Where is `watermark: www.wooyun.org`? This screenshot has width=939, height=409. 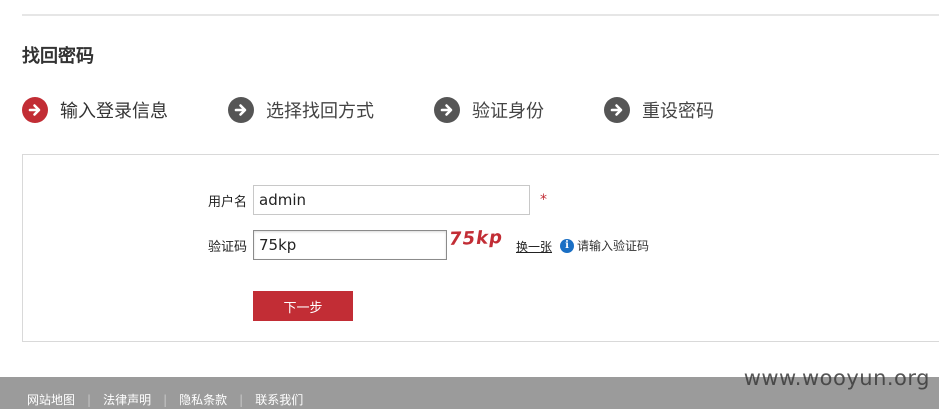
watermark: www.wooyun.org is located at coordinates (836, 378).